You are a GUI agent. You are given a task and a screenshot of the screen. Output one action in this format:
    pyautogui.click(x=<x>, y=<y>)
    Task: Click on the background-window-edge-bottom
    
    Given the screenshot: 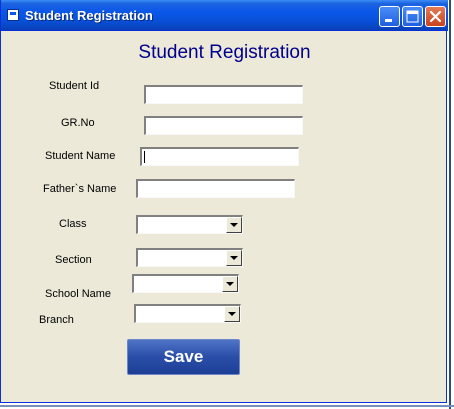 What is the action you would take?
    pyautogui.click(x=227, y=406)
    